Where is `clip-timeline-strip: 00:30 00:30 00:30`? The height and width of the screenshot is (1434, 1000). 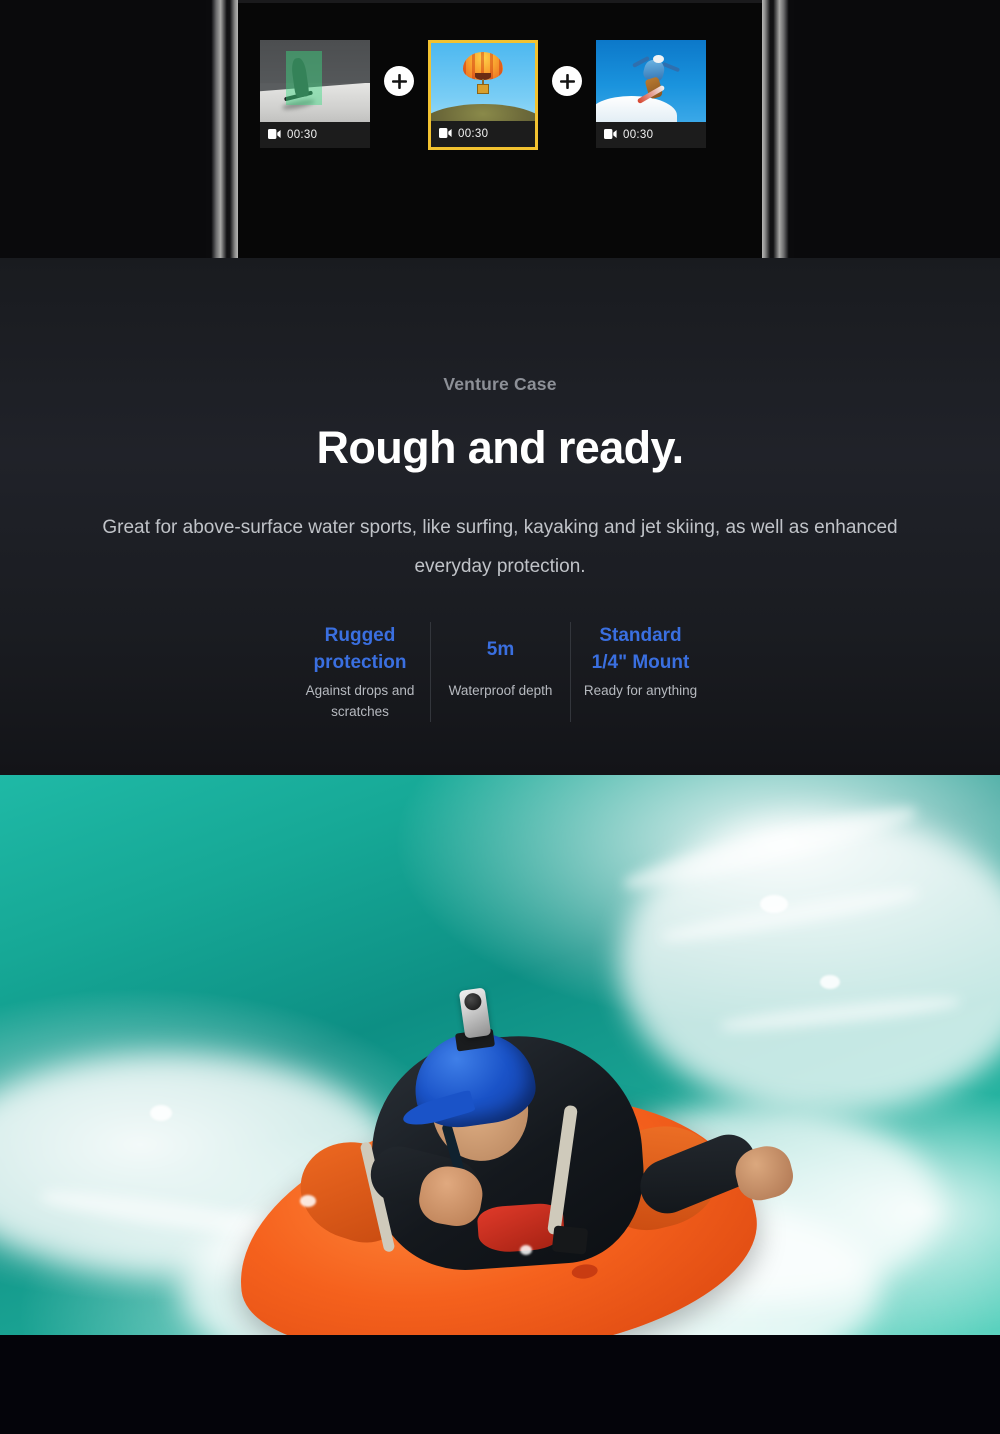
clip-timeline-strip: 00:30 00:30 00:30 is located at coordinates (483, 95).